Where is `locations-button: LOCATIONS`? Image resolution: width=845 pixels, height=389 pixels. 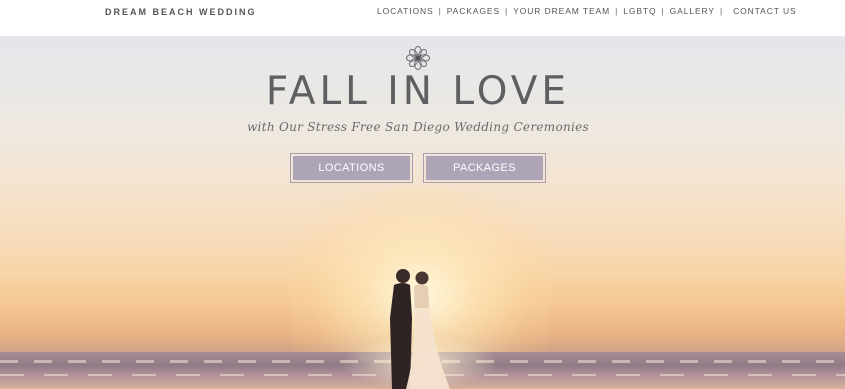
locations-button: LOCATIONS is located at coordinates (351, 168).